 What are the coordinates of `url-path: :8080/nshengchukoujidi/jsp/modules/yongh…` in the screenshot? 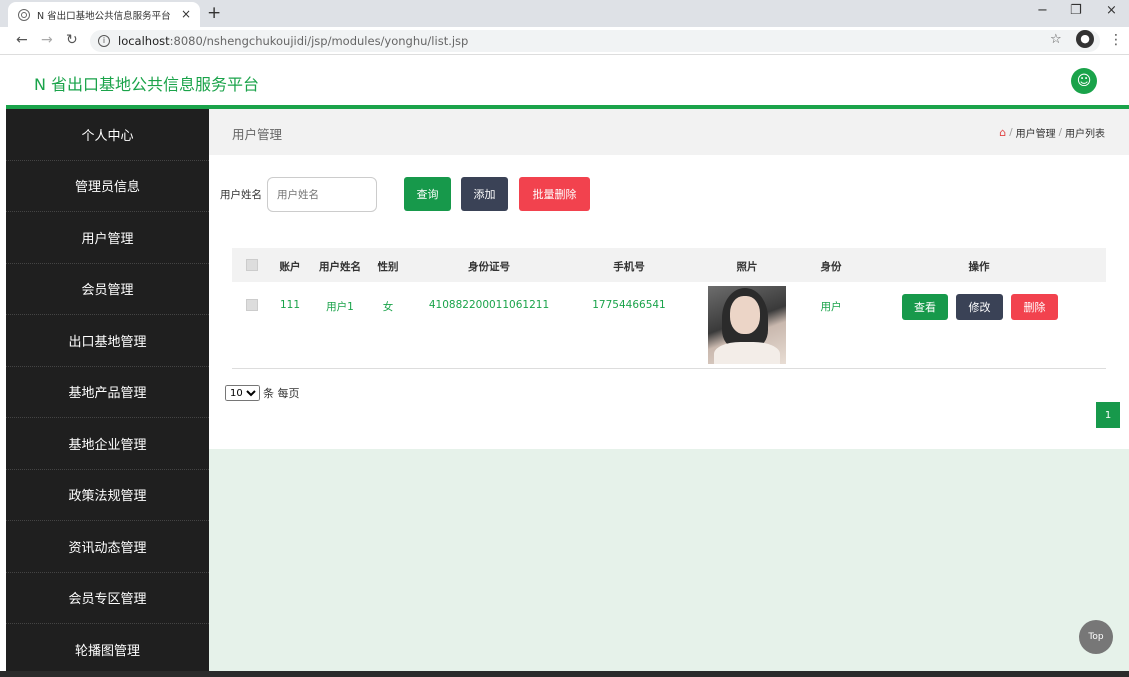 It's located at (319, 41).